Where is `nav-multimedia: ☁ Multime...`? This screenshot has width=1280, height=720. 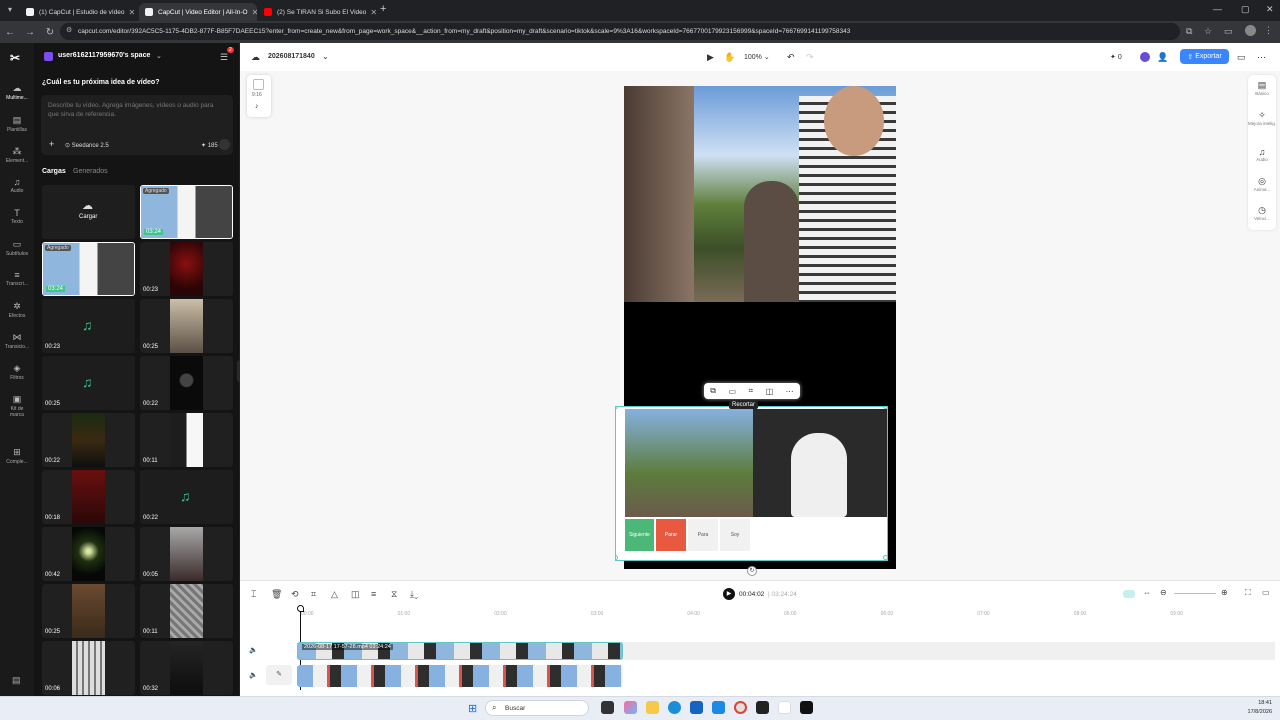 nav-multimedia: ☁ Multime... is located at coordinates (17, 92).